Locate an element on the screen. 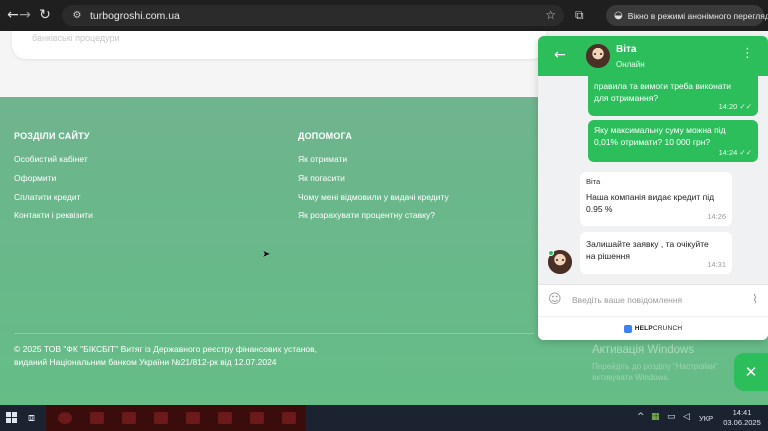 This screenshot has width=768, height=431. windows-activation-line2: активувати Windows. is located at coordinates (631, 377).